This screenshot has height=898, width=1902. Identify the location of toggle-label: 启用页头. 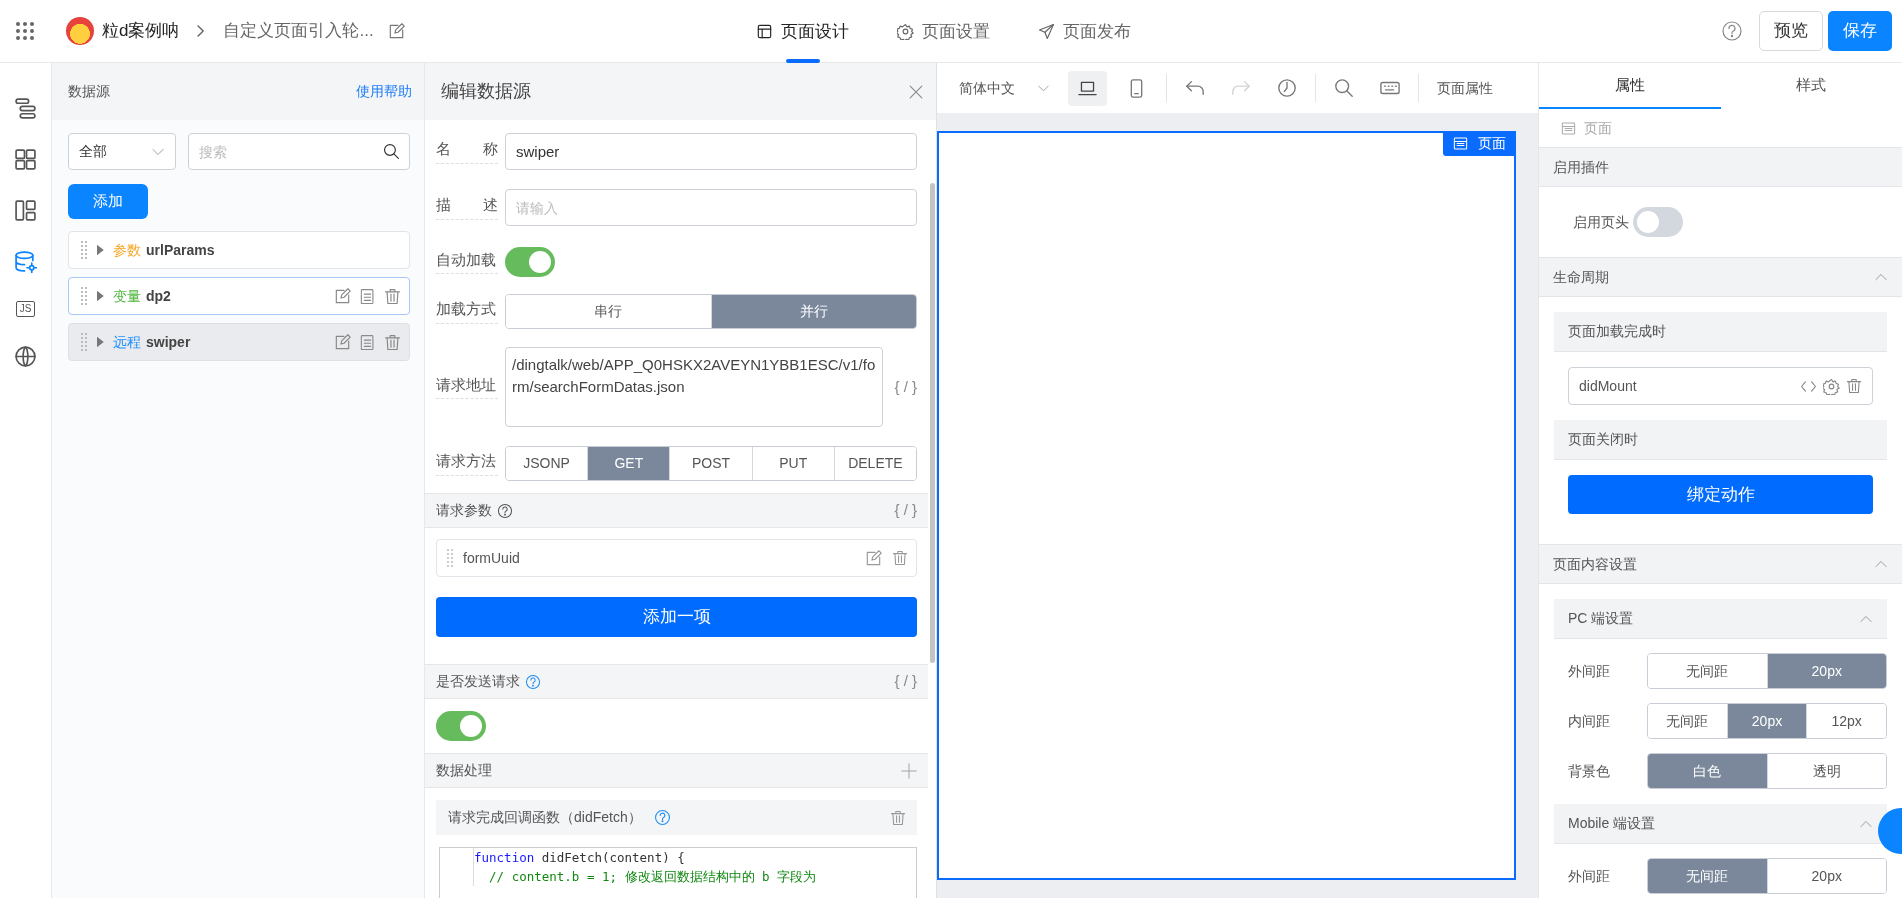
(1601, 222).